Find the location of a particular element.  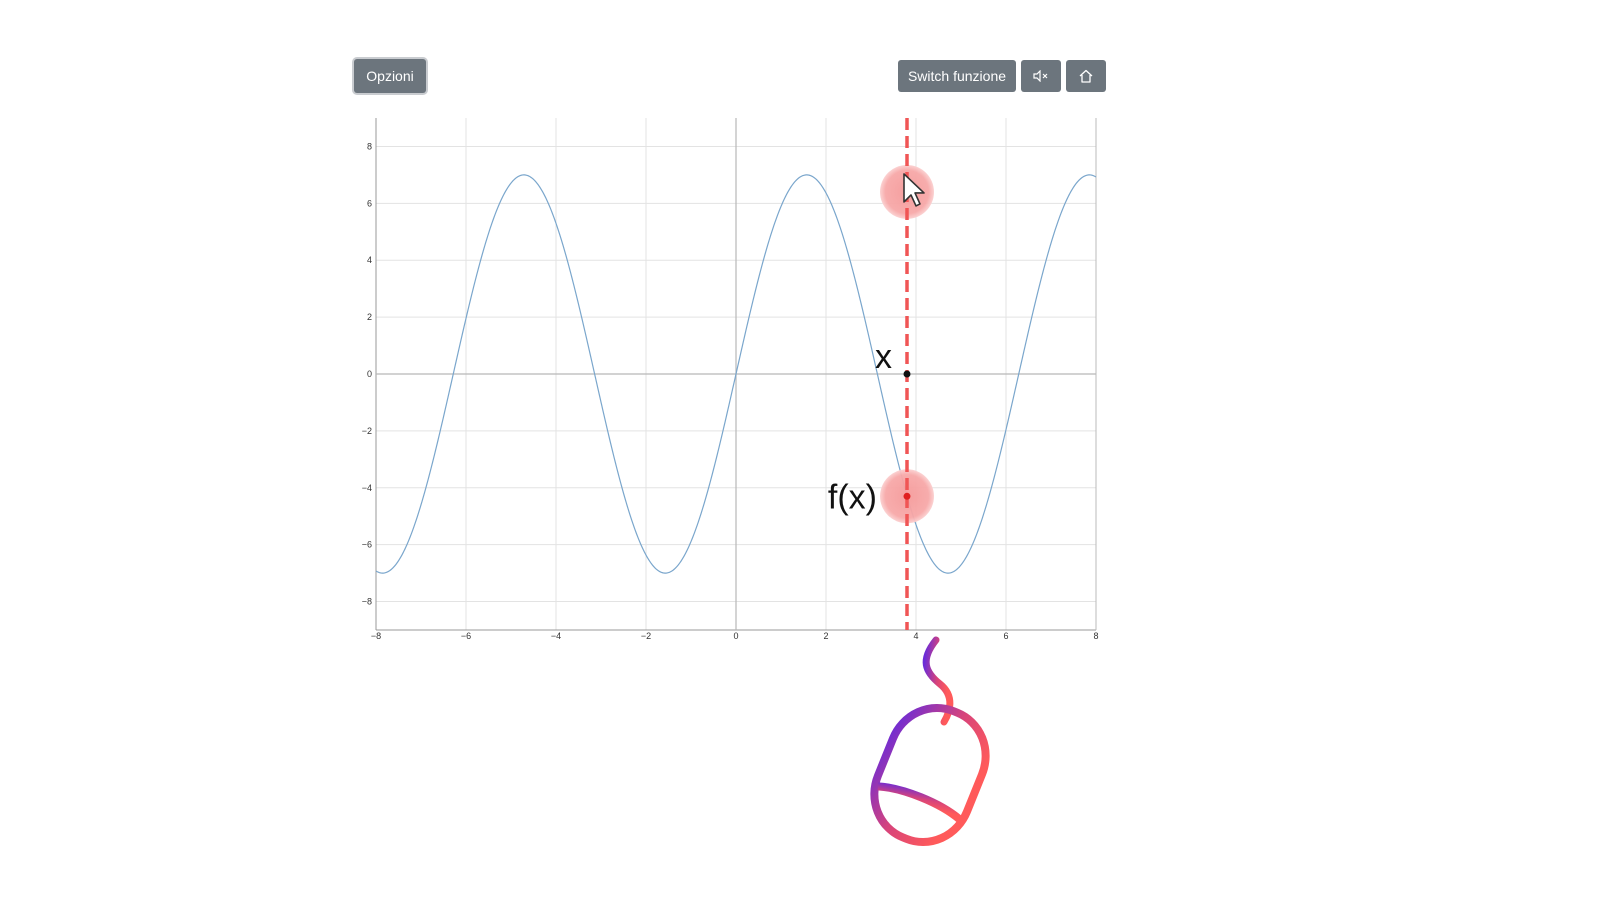

x-tick-label: 0 is located at coordinates (735, 636).